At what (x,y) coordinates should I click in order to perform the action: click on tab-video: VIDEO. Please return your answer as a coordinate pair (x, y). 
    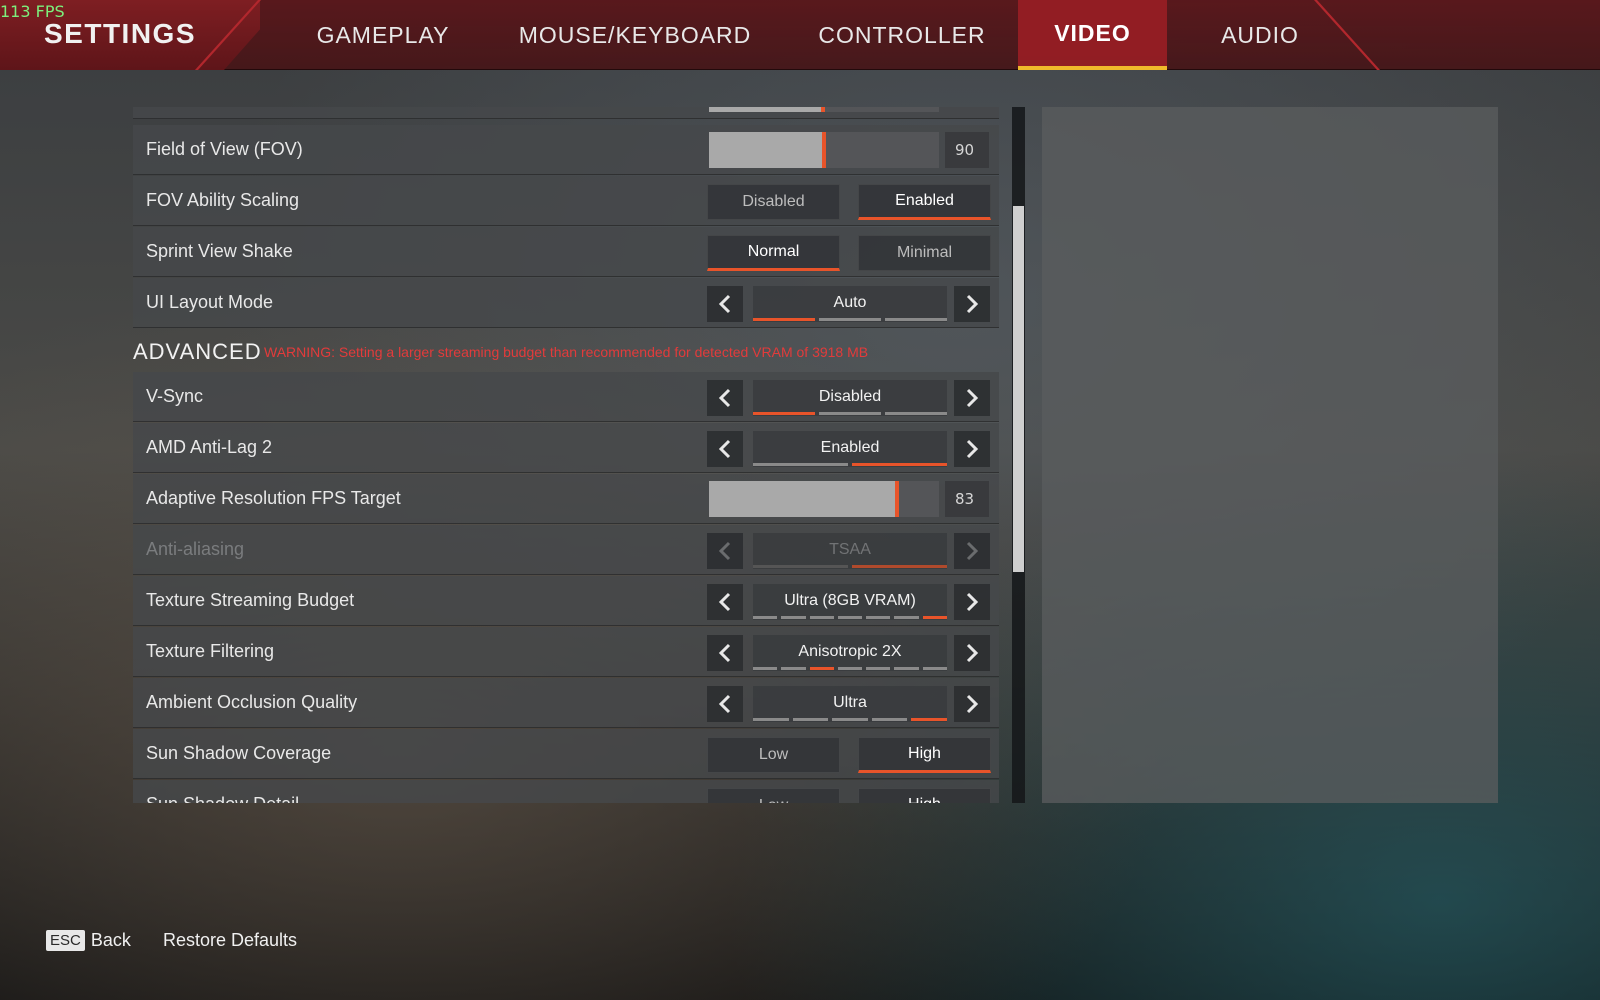
    Looking at the image, I should click on (1092, 35).